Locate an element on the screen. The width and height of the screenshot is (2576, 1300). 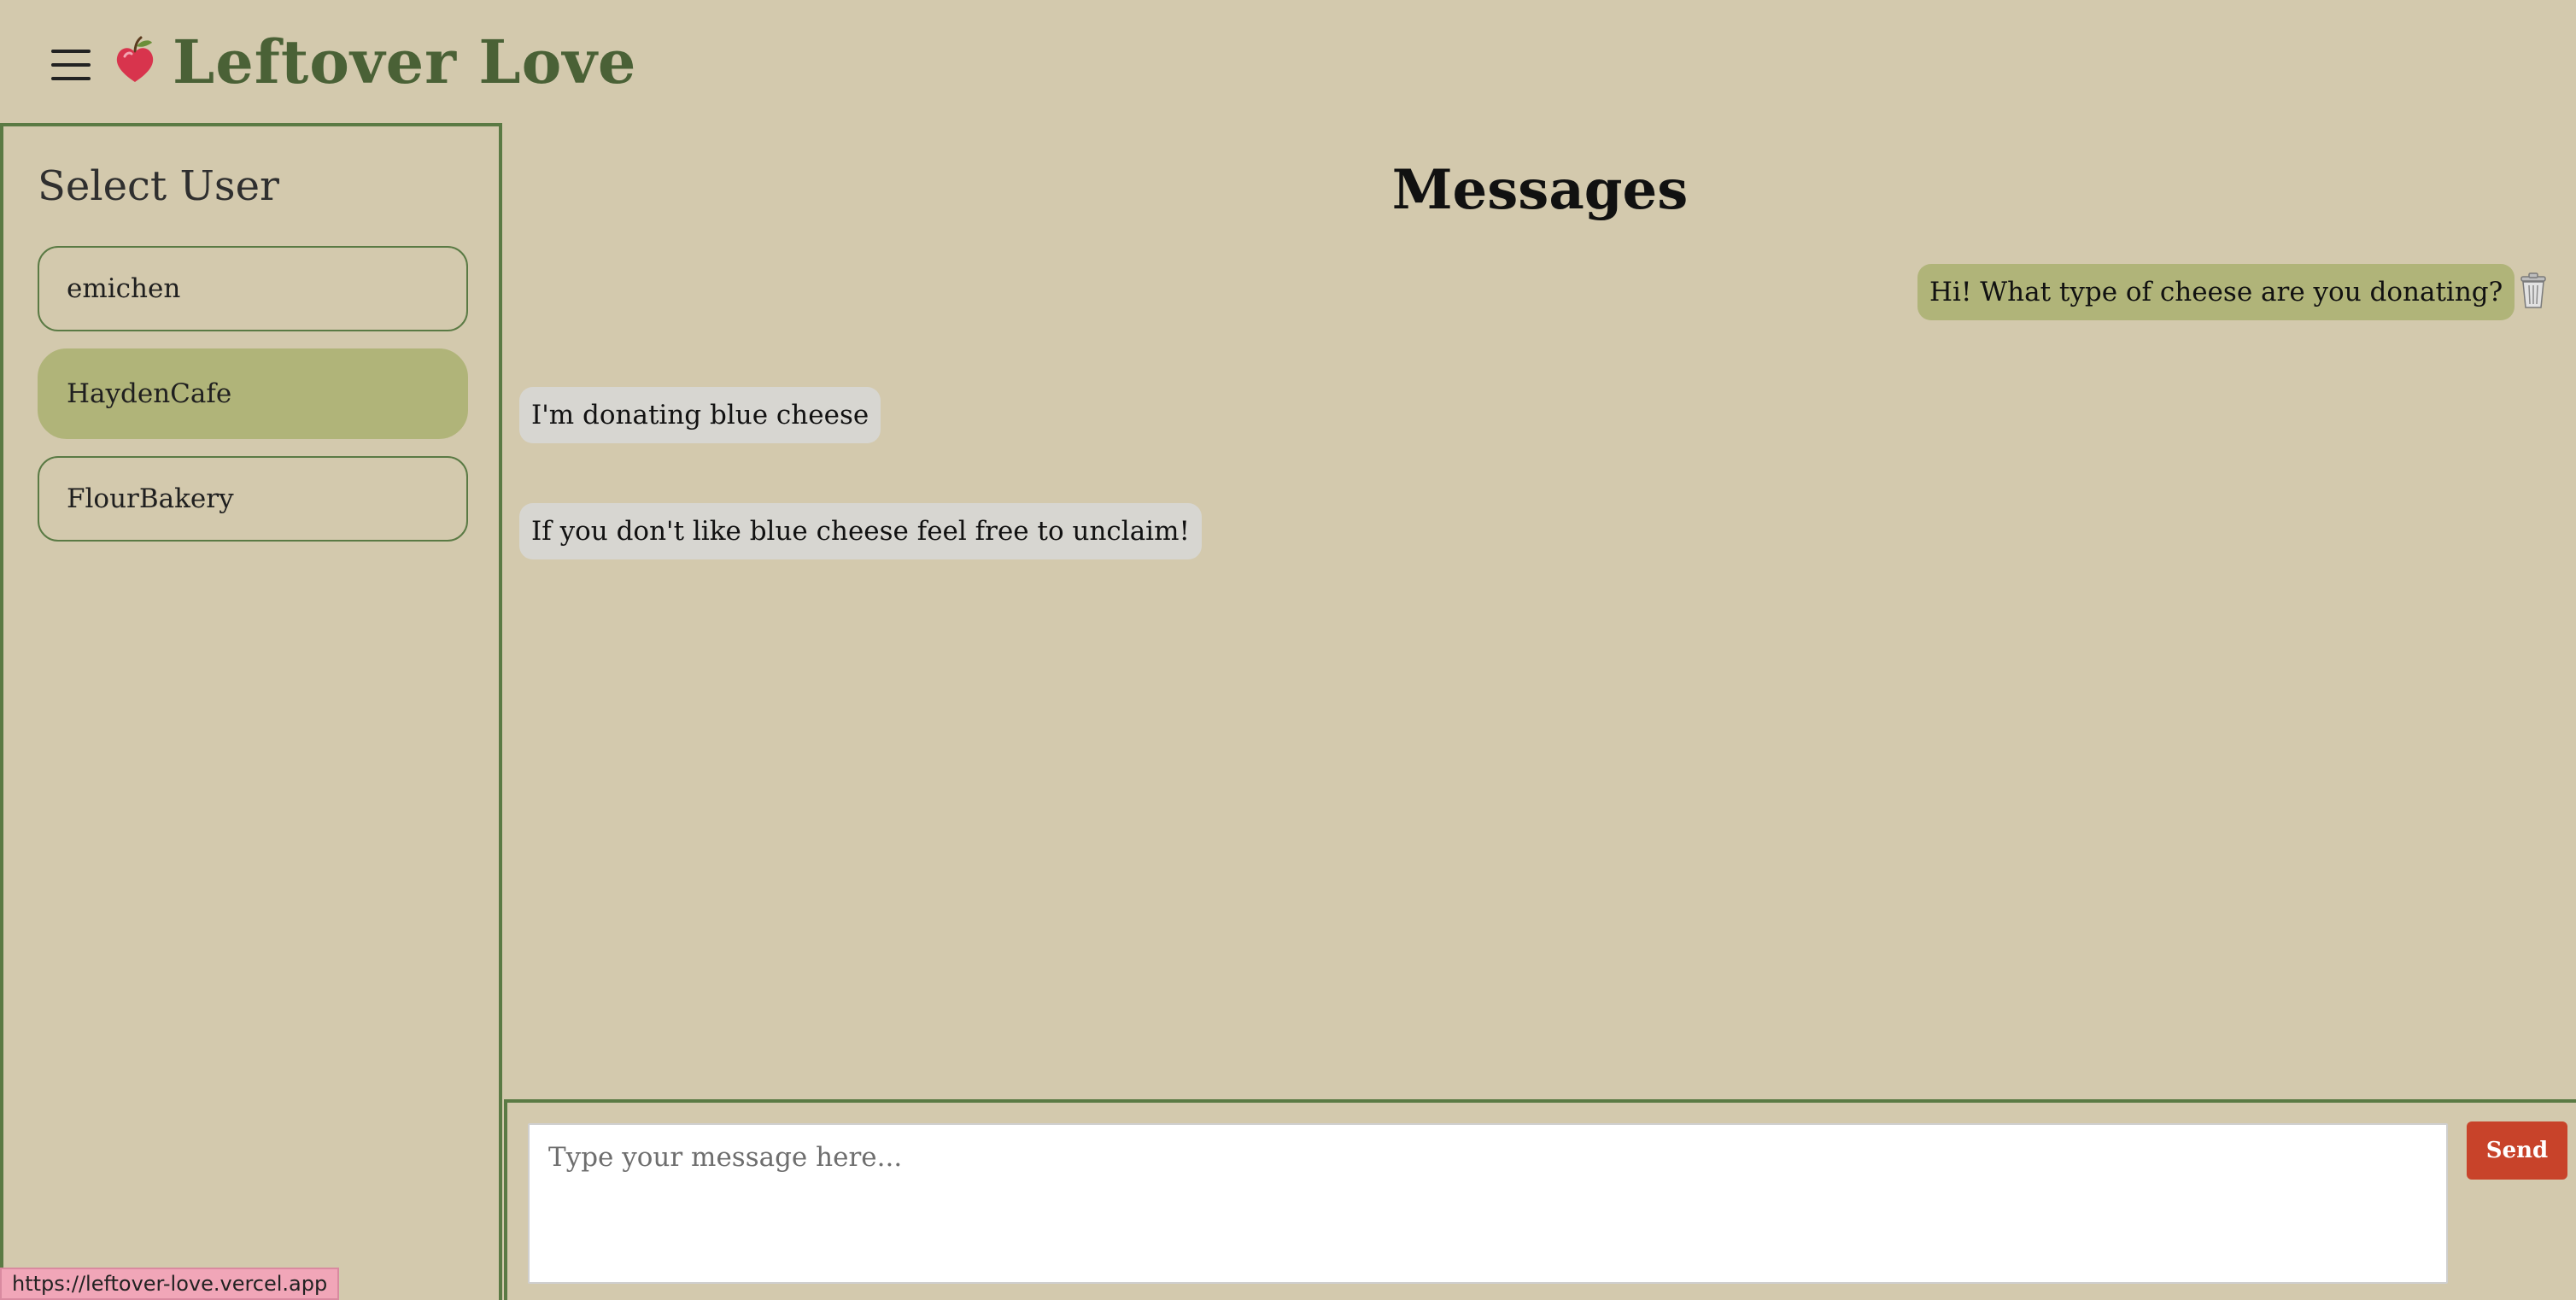
brand-name: Leftover Love is located at coordinates (404, 62).